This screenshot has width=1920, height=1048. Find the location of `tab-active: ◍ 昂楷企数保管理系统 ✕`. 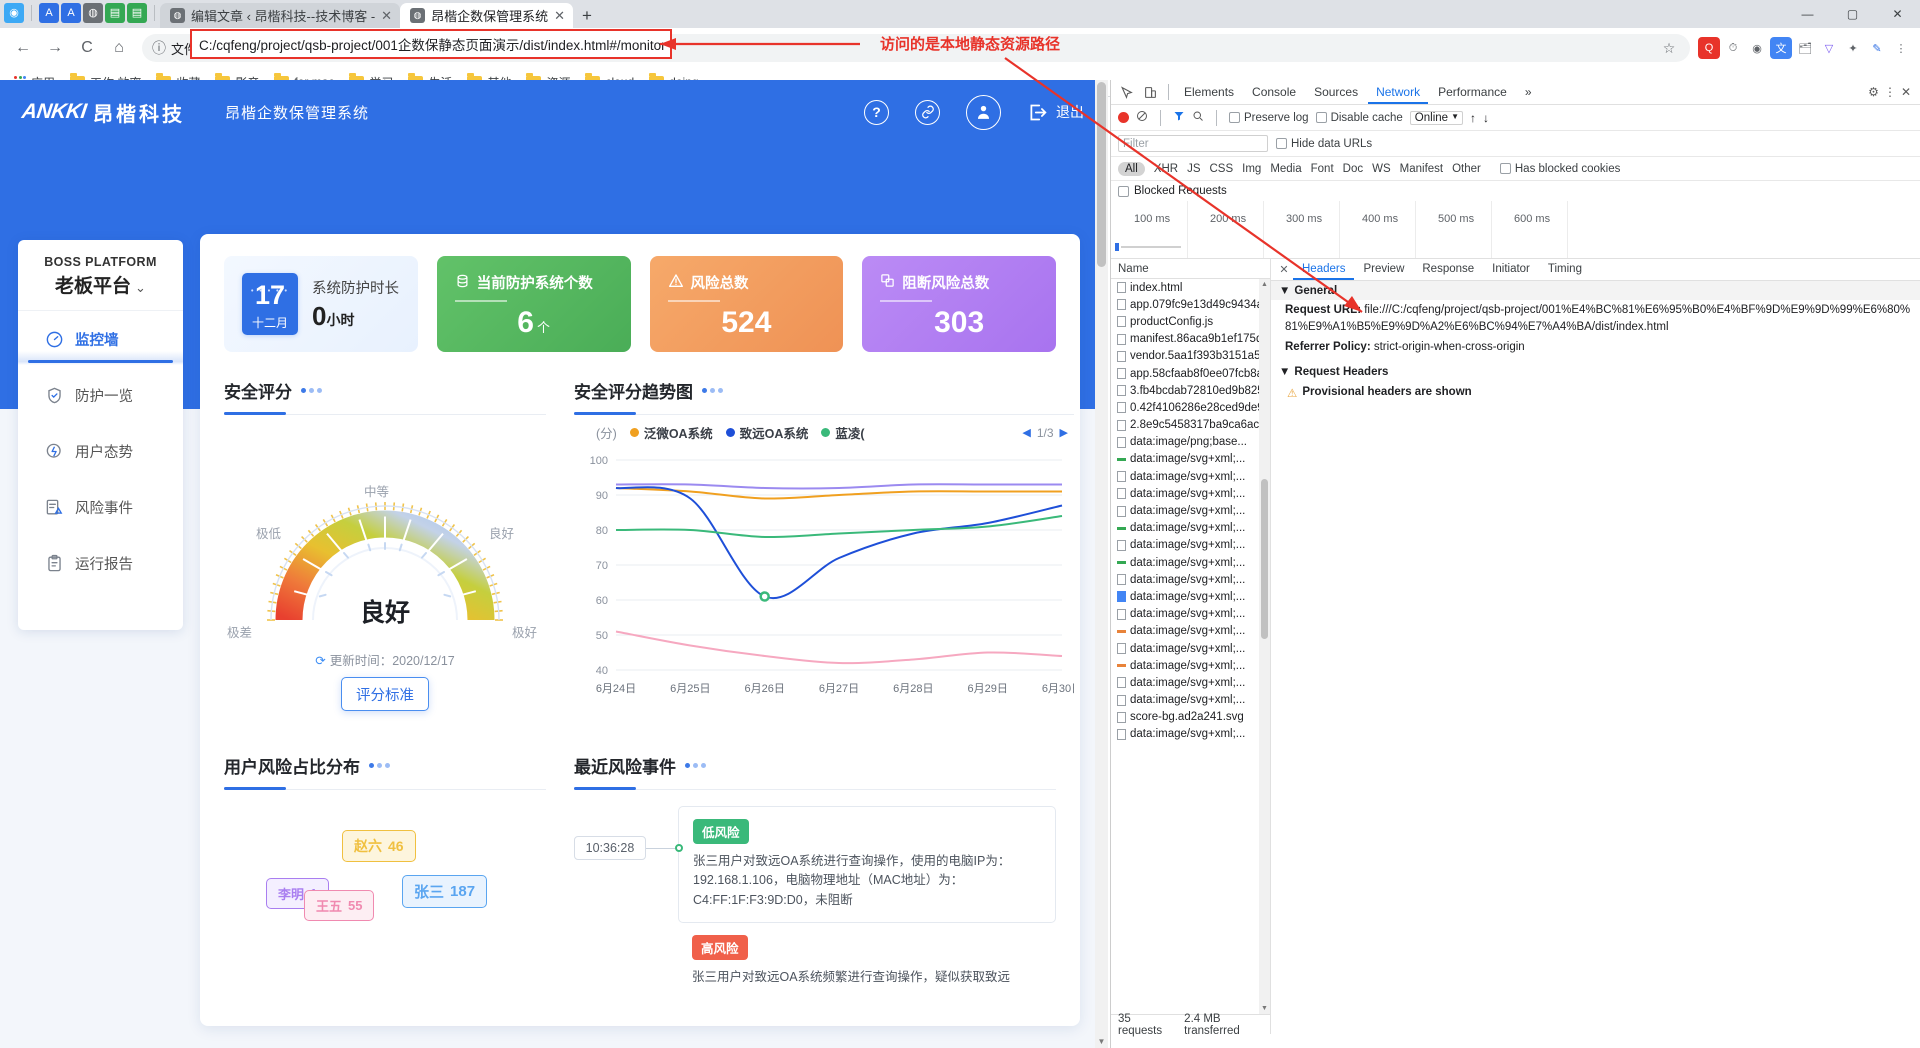

tab-active: ◍ 昂楷企数保管理系统 ✕ is located at coordinates (486, 15).